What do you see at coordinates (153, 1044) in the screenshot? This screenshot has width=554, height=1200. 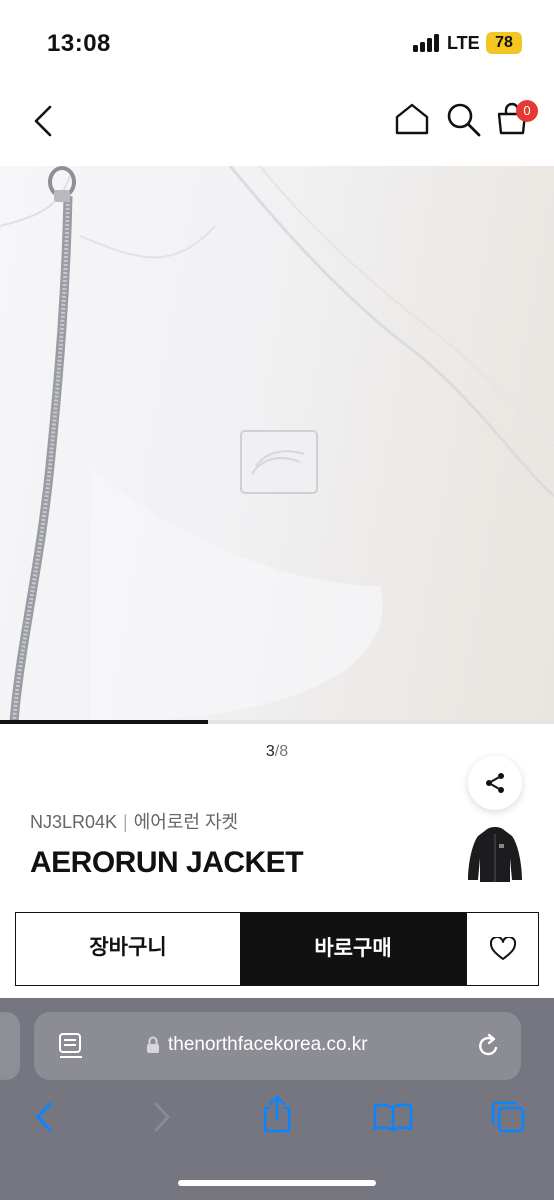 I see `lock-icon` at bounding box center [153, 1044].